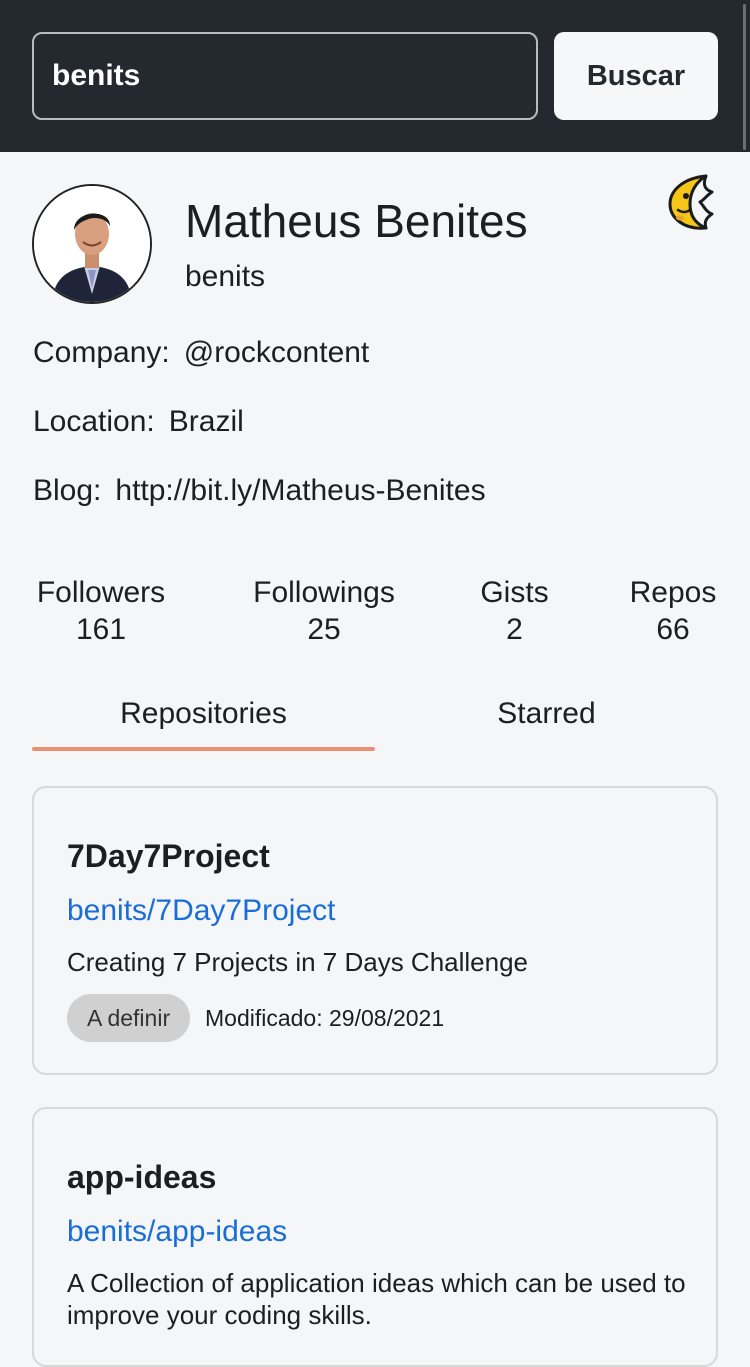 This screenshot has width=750, height=1367. I want to click on location-value: Brazil, so click(206, 421).